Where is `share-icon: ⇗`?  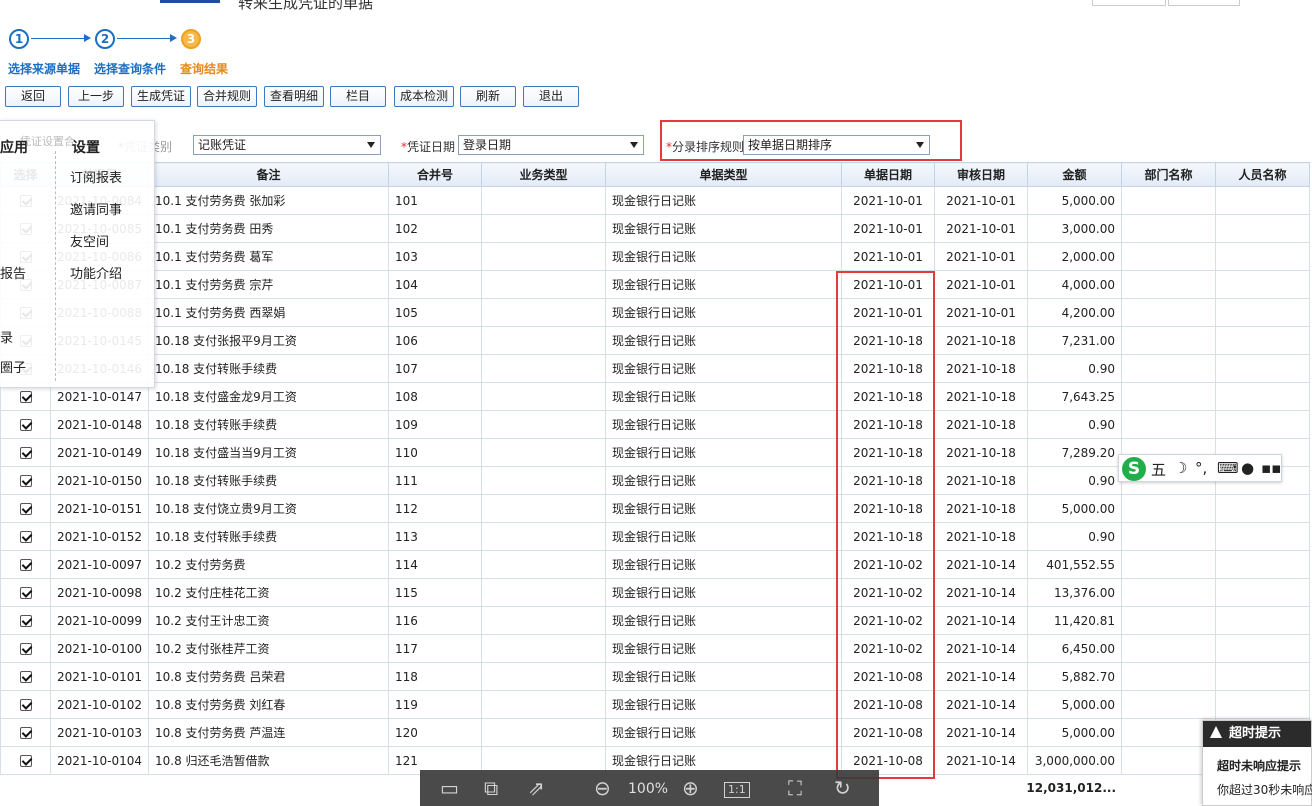 share-icon: ⇗ is located at coordinates (536, 788).